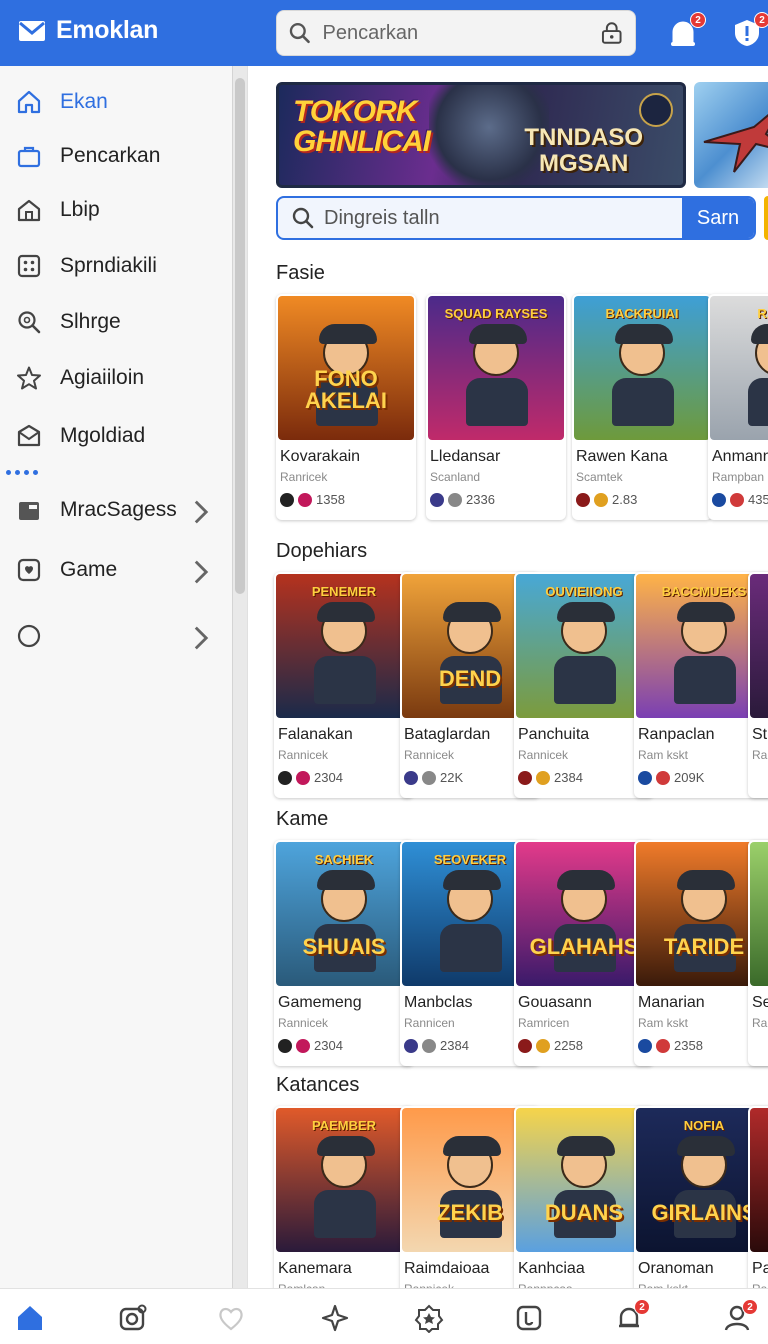 The image size is (768, 1344). Describe the element at coordinates (766, 218) in the screenshot. I see `filter-edge-tab` at that location.